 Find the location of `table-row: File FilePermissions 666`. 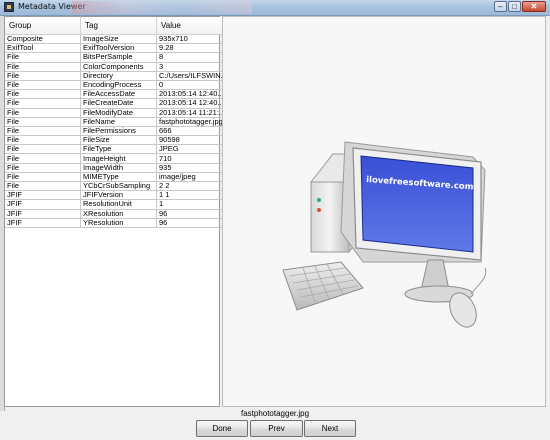

table-row: File FilePermissions 666 is located at coordinates (119, 131).